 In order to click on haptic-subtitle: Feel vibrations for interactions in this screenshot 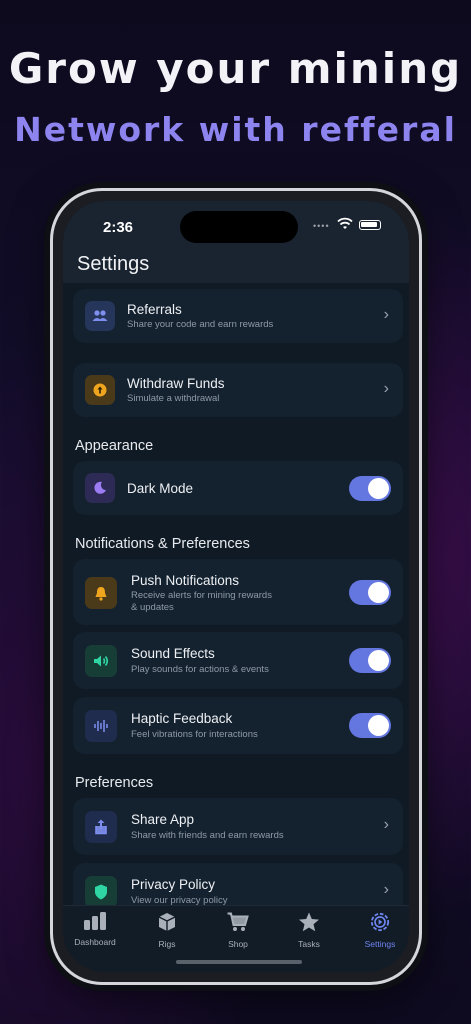, I will do `click(194, 734)`.